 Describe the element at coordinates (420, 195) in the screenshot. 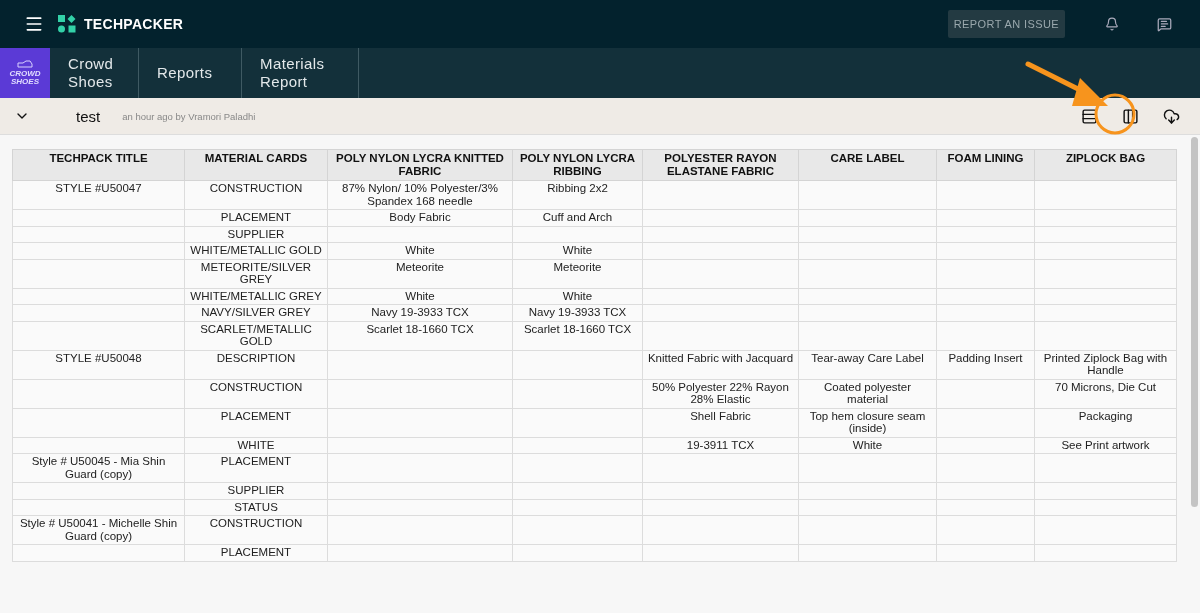

I see `table-cell: 87% Nylon/ 10% Polyester/3% Spandex 168 needle` at that location.